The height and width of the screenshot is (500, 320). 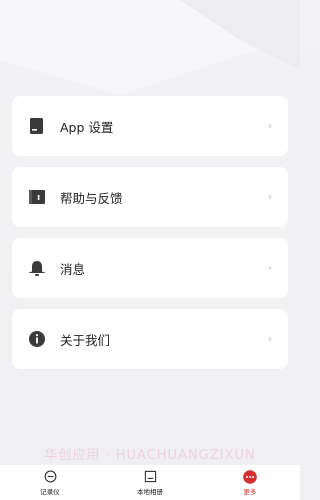 What do you see at coordinates (37, 268) in the screenshot?
I see `bell-icon` at bounding box center [37, 268].